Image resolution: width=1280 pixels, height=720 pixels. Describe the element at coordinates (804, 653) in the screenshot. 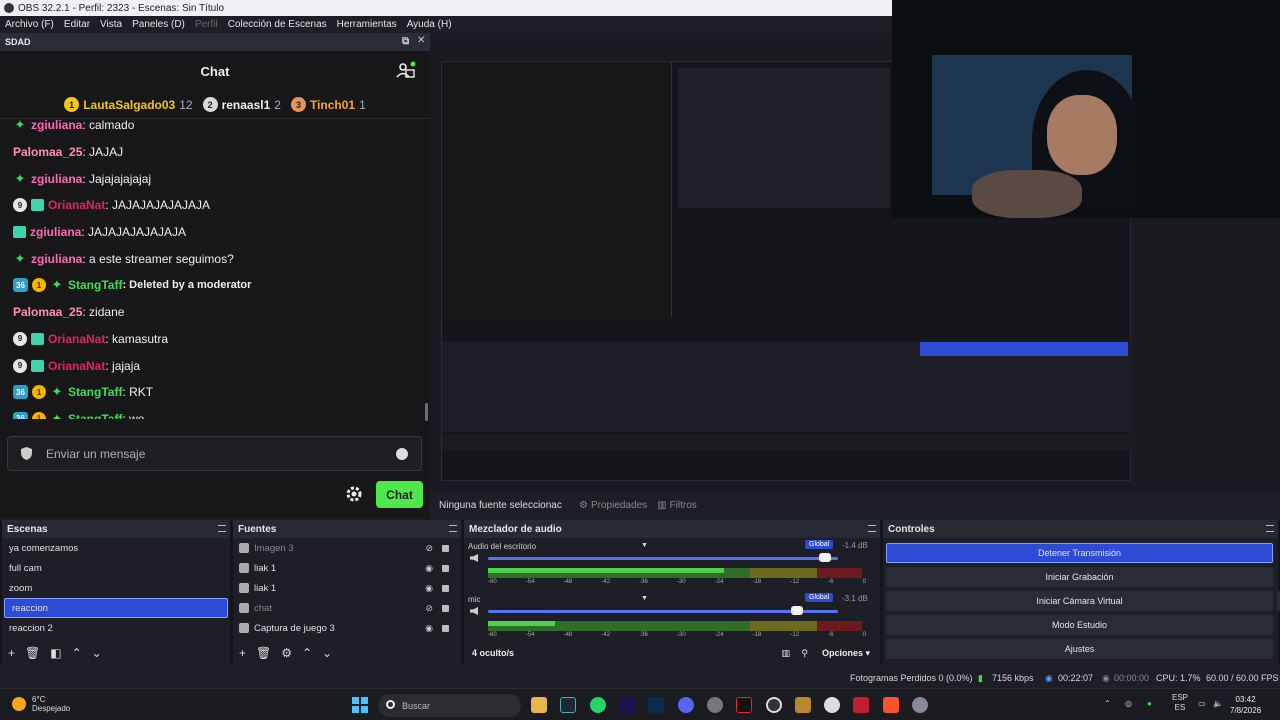

I see `link-icon: ⚲` at that location.